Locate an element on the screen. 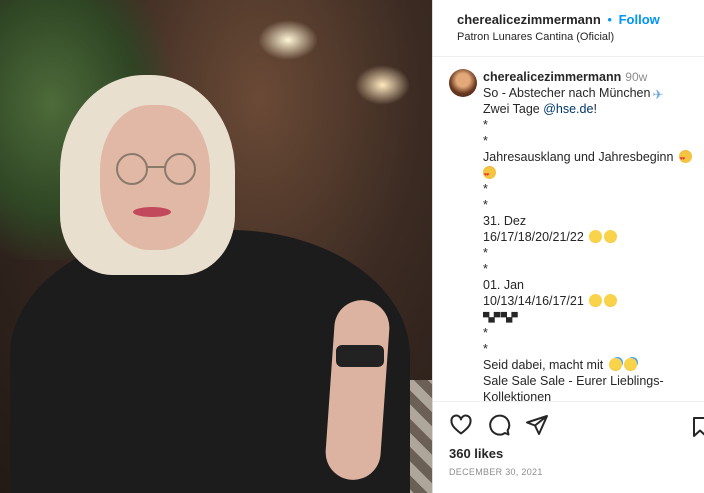 The width and height of the screenshot is (704, 493). mention-link: @hse.de is located at coordinates (568, 109).